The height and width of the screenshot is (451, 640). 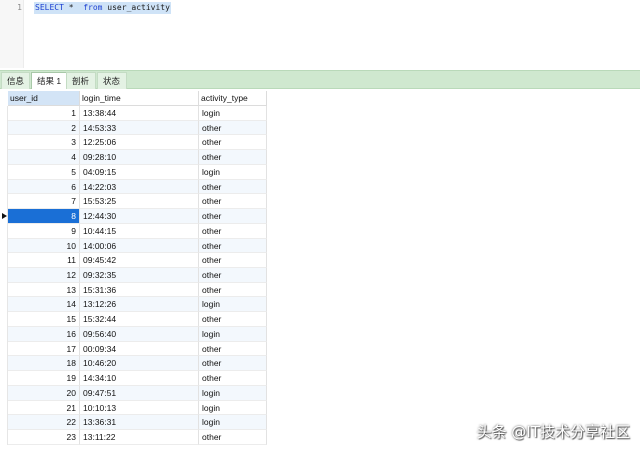 I want to click on cell-login-time: 13:38:44, so click(x=139, y=113).